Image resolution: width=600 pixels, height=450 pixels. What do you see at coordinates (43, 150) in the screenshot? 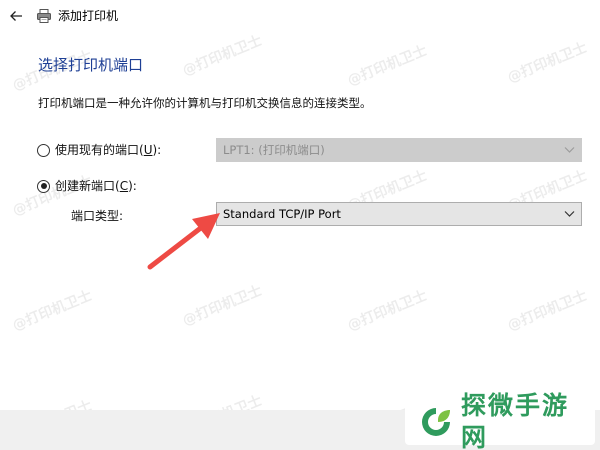
I see `use-existing-port-radio` at bounding box center [43, 150].